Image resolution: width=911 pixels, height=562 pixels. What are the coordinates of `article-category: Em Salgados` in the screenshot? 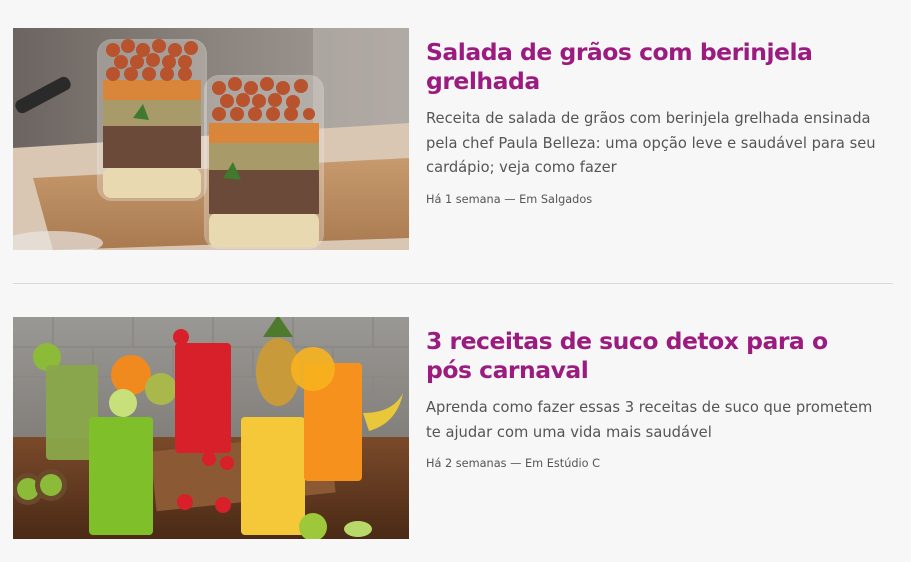 It's located at (555, 199).